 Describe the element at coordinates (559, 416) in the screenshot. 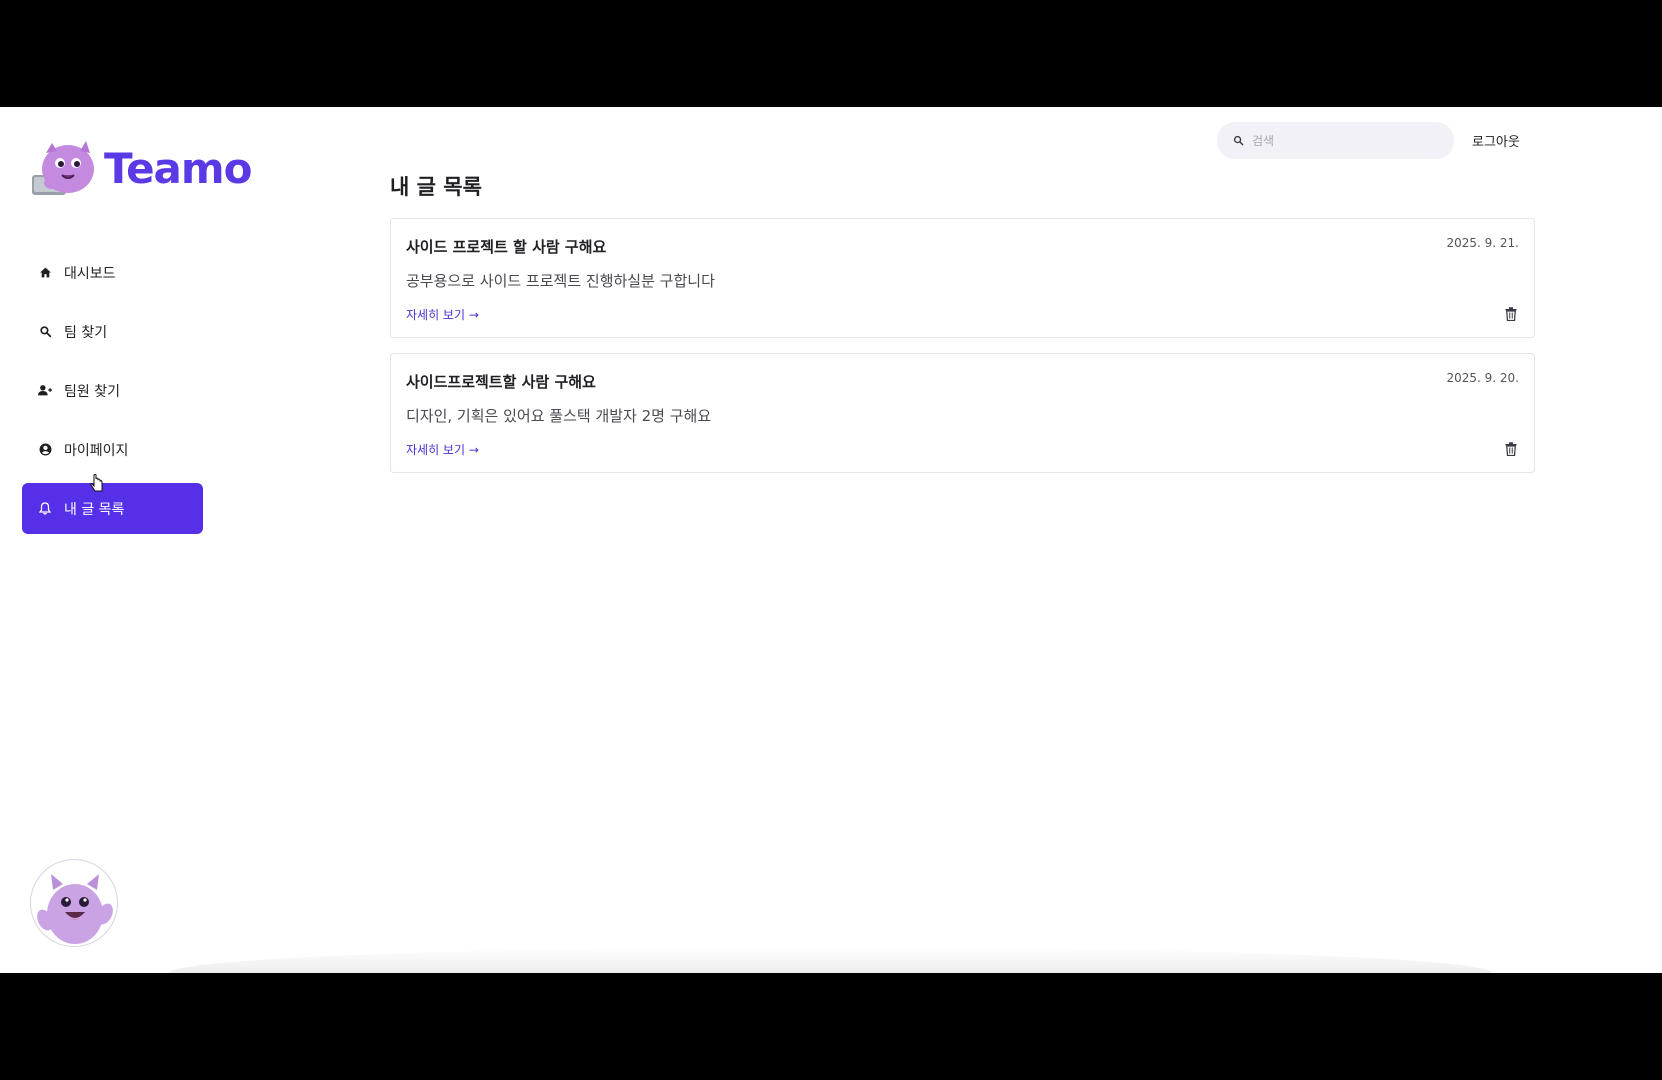

I see `post-body: 디자인, 기획은 있어요 풀스택 개발자 2명 구해요` at that location.